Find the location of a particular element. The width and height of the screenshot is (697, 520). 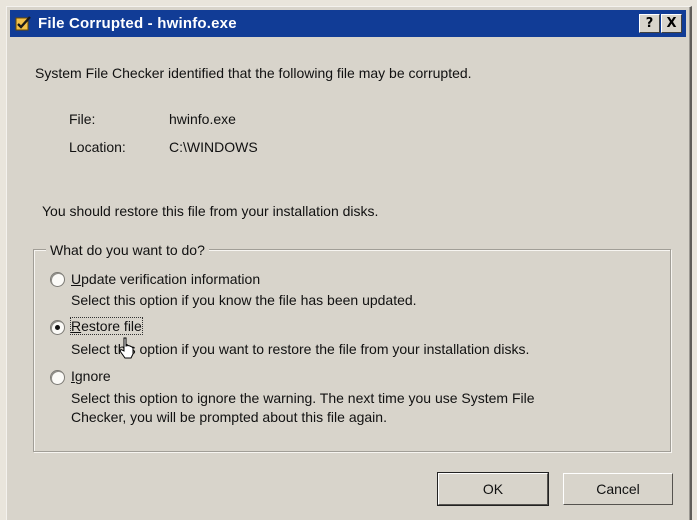

file-value: hwinfo.exe is located at coordinates (202, 119).